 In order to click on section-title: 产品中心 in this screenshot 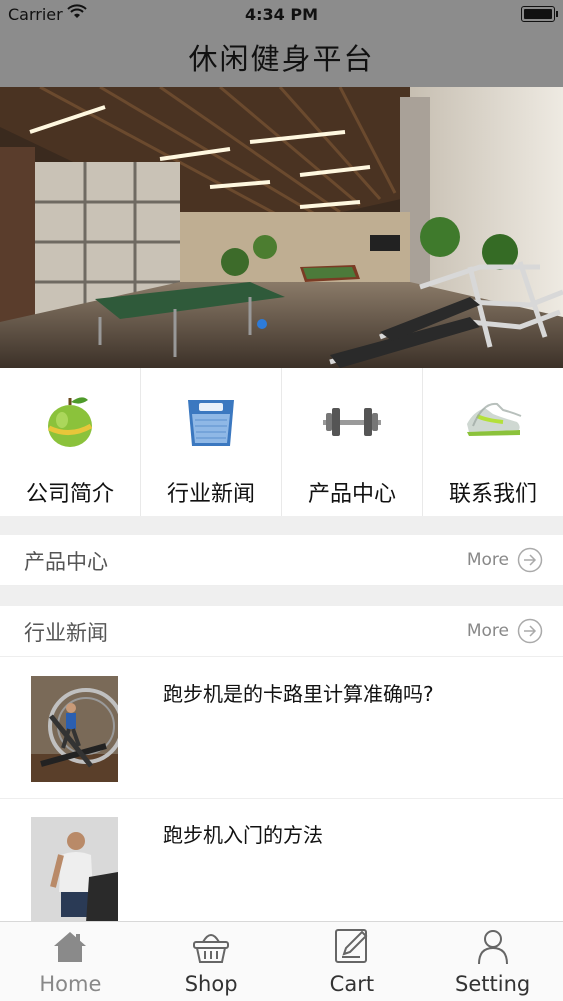, I will do `click(66, 562)`.